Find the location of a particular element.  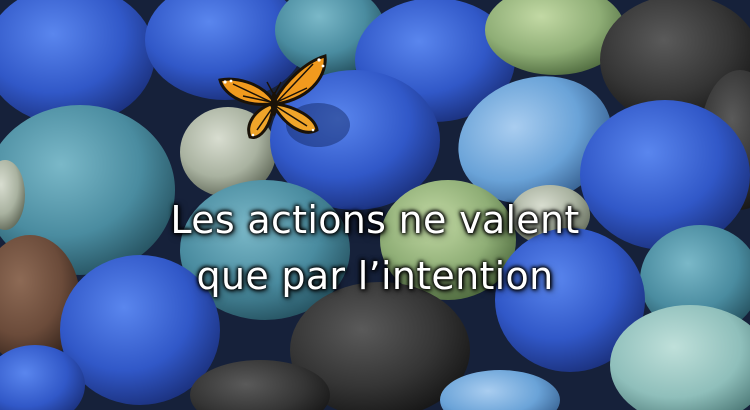

quote-line-1: Les actions ne valent is located at coordinates (375, 220).